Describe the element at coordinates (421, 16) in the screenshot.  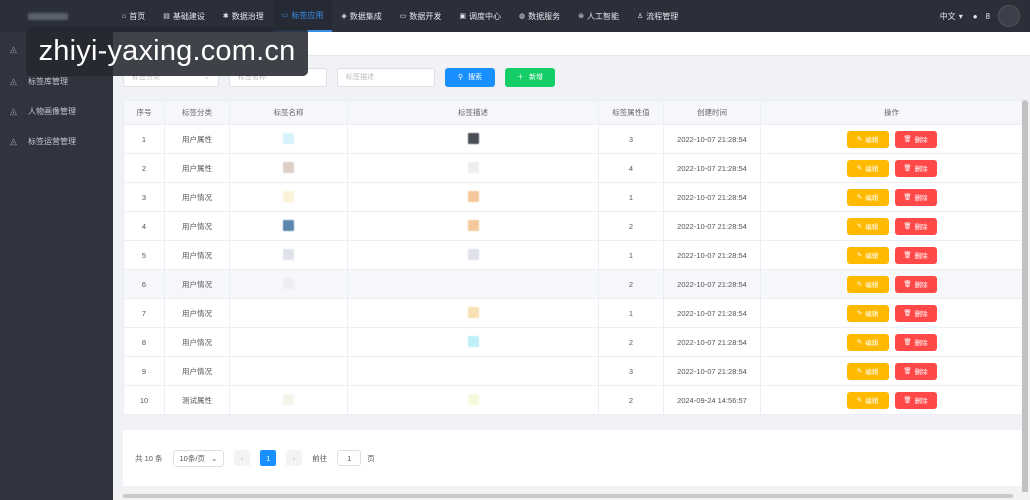
I see `nav-item-development: ▭ 数据开发` at that location.